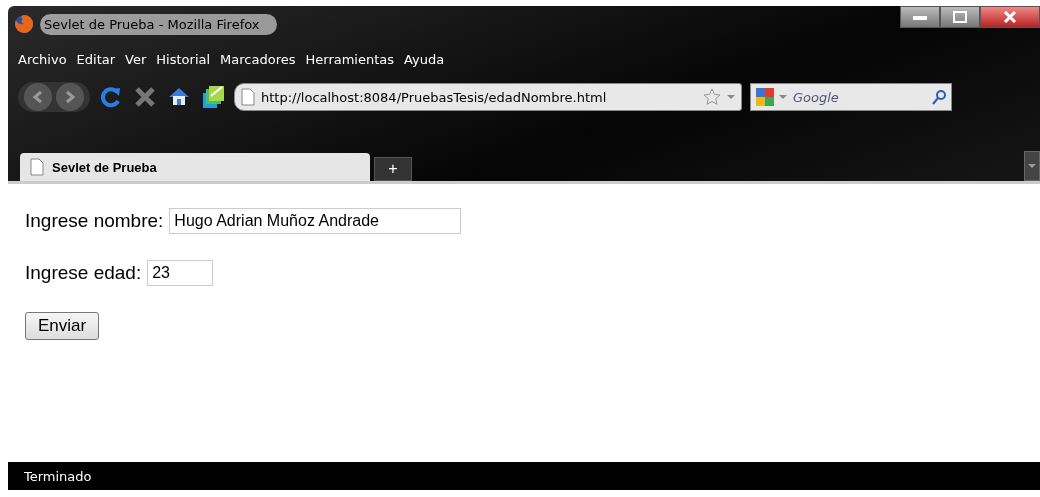 This screenshot has width=1040, height=497. Describe the element at coordinates (180, 273) in the screenshot. I see `input-field: 23` at that location.